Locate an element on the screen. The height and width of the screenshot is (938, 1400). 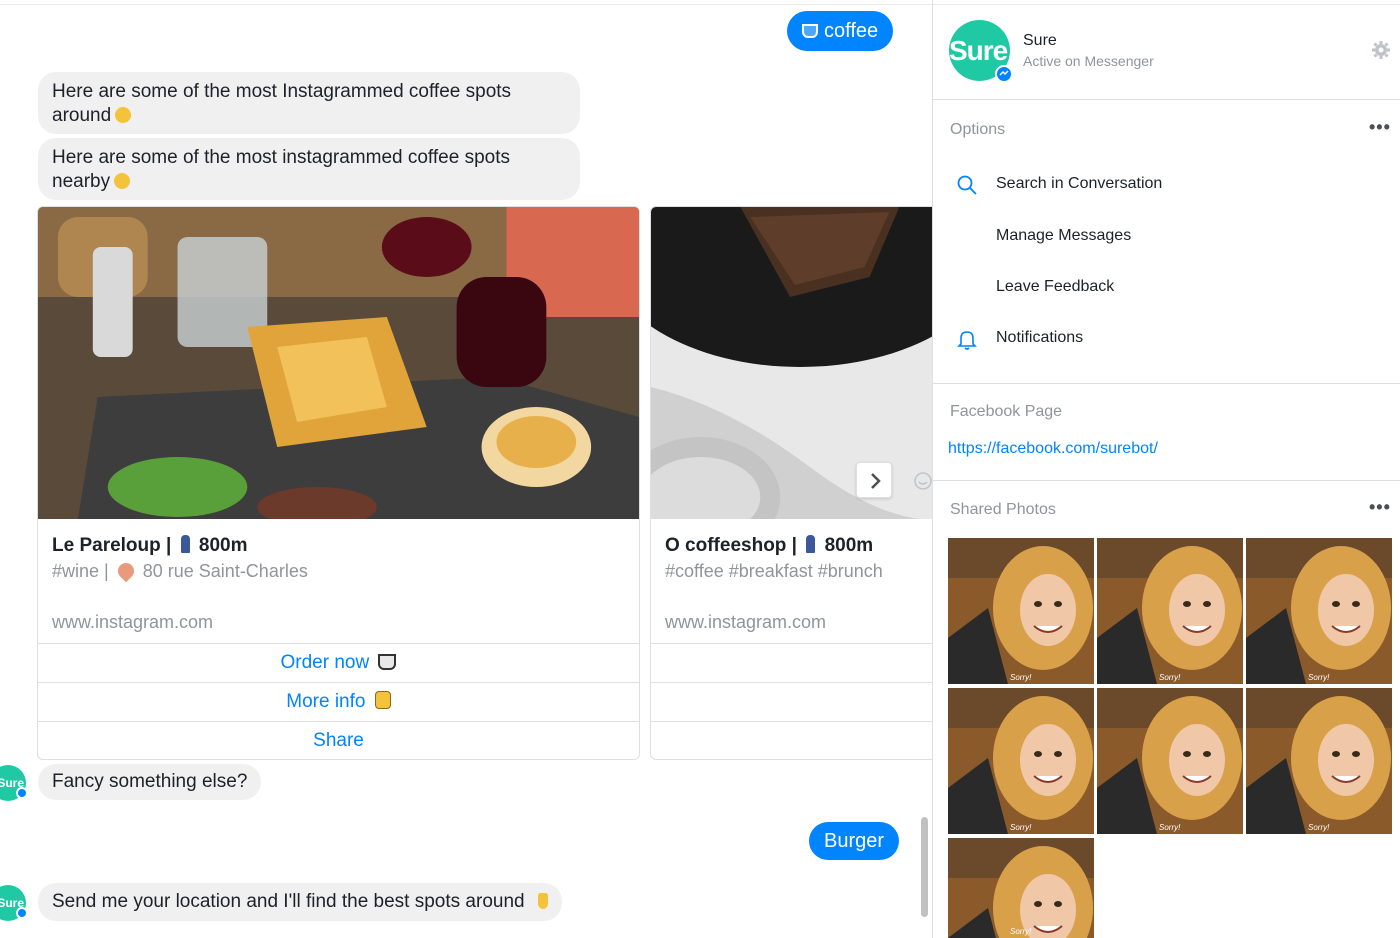
options-section-label: Options is located at coordinates (978, 129).